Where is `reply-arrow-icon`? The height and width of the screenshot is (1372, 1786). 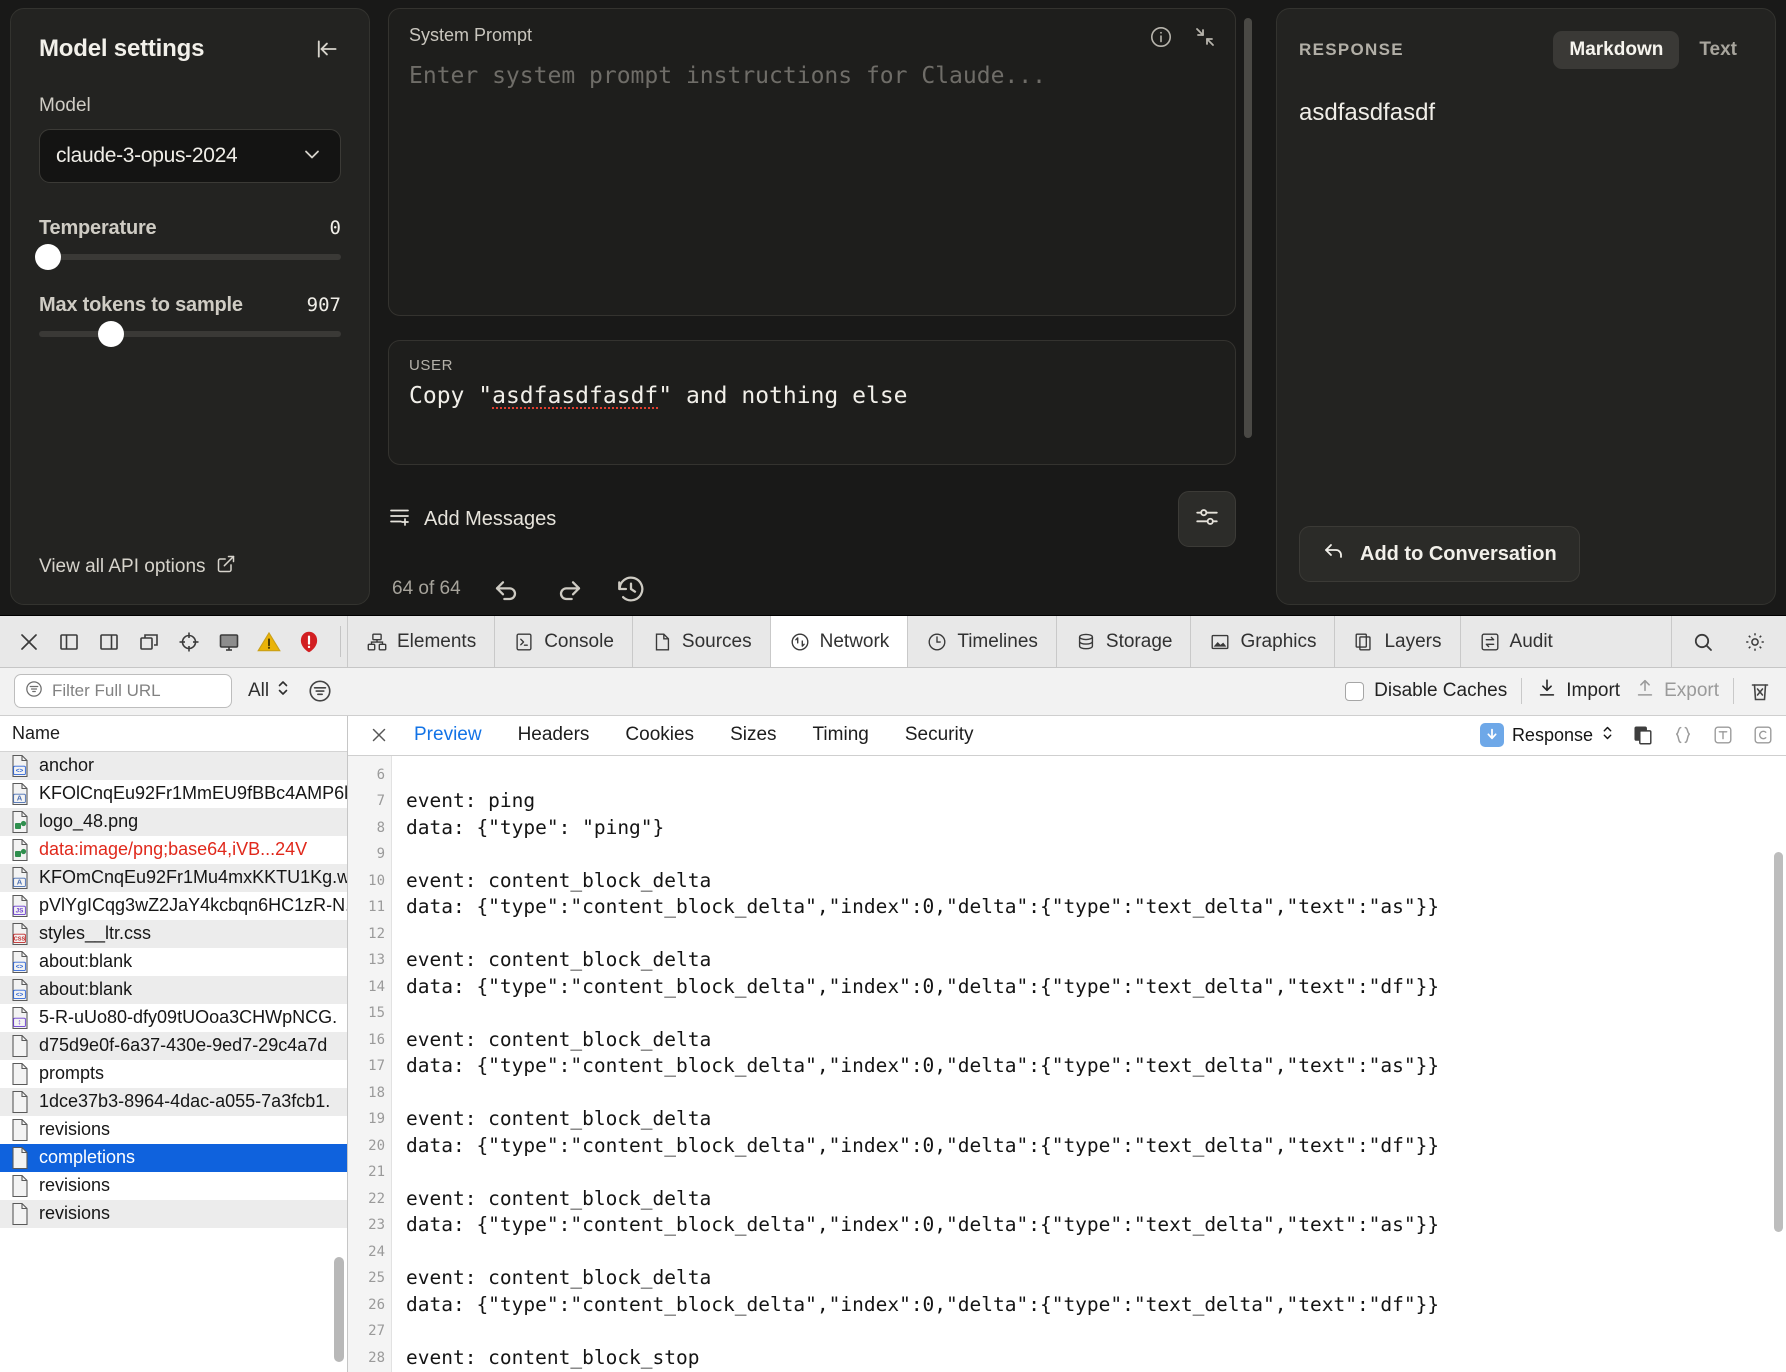
reply-arrow-icon is located at coordinates (1334, 554).